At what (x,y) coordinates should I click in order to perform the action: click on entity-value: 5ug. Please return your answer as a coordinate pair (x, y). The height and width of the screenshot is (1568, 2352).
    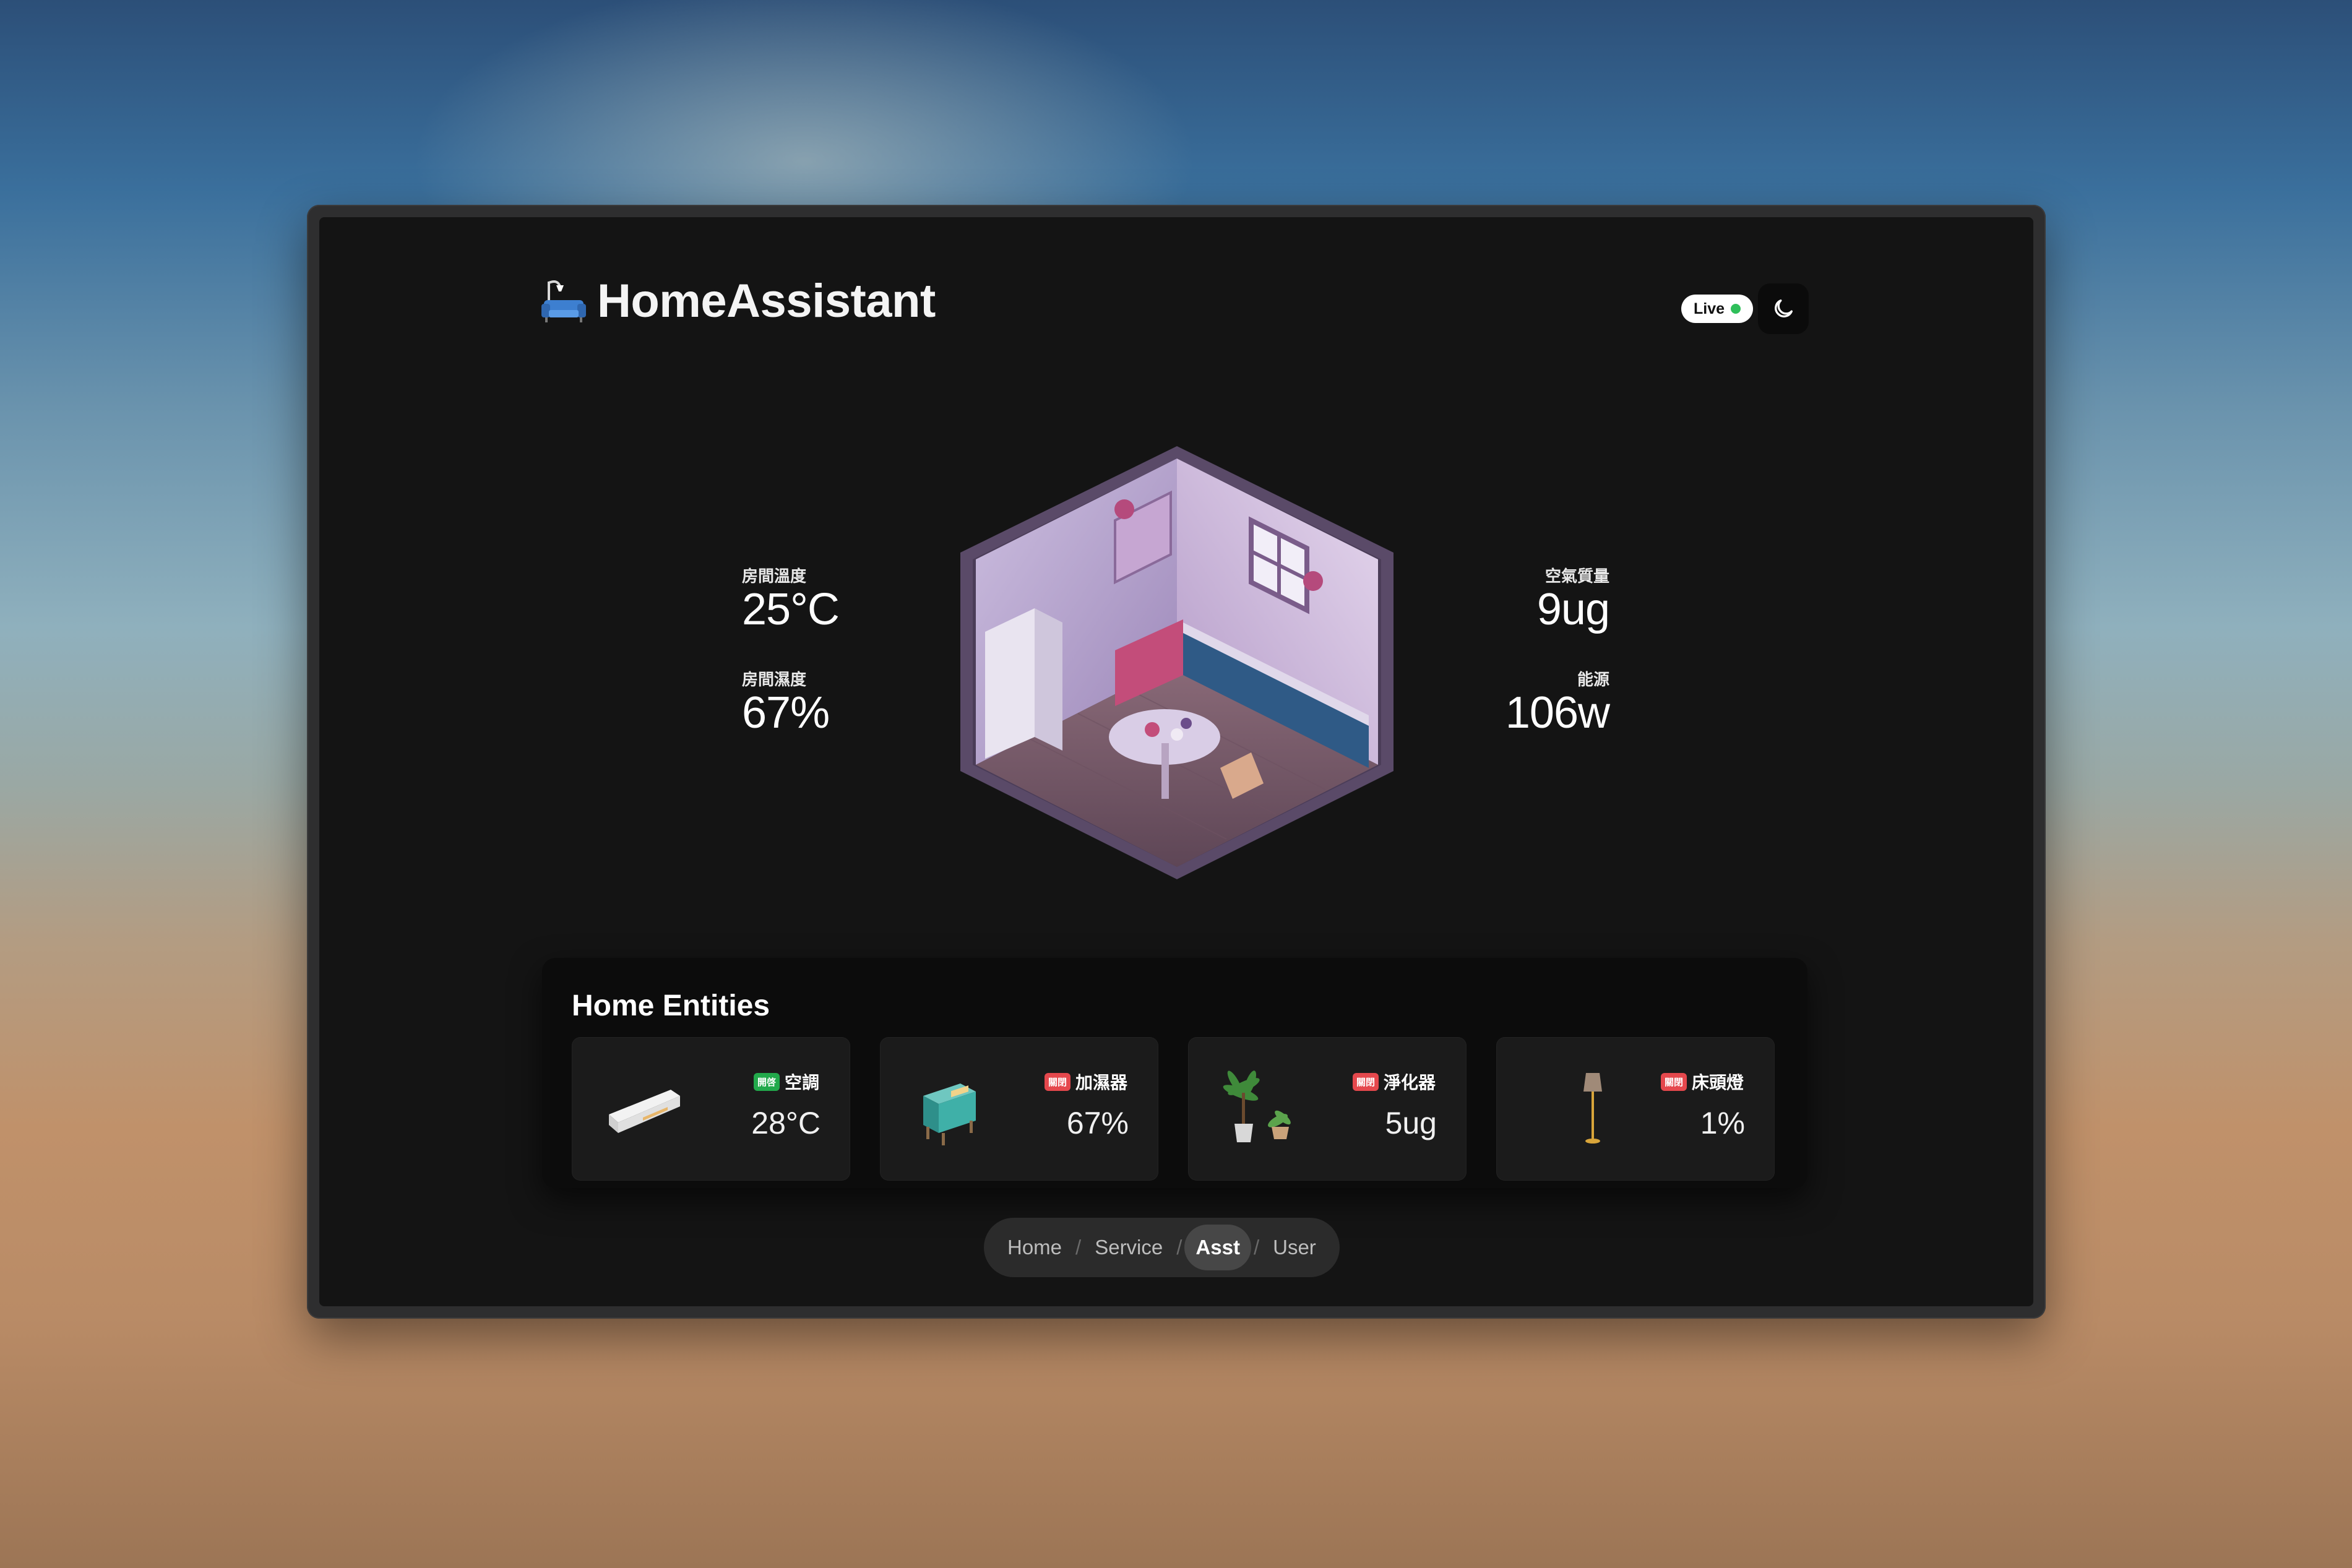
    Looking at the image, I should click on (1411, 1123).